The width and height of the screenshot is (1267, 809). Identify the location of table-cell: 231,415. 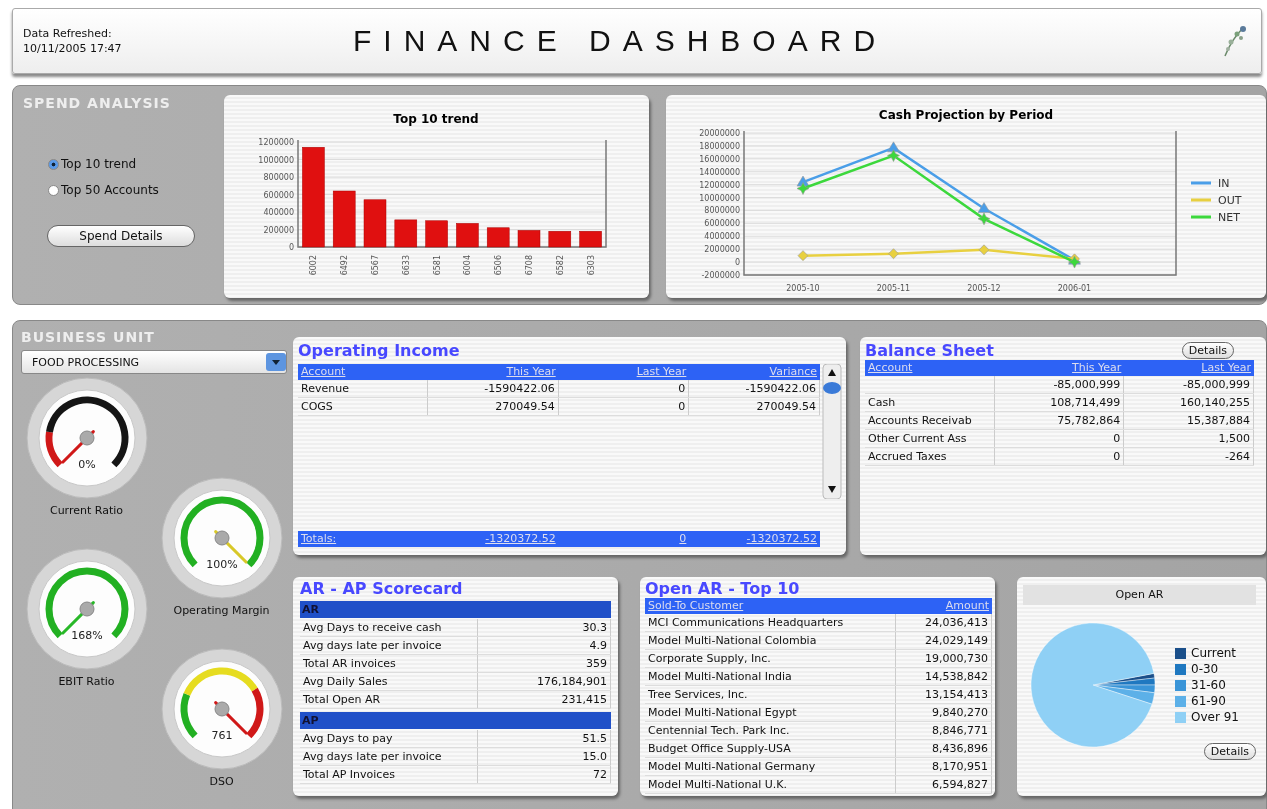
(544, 699).